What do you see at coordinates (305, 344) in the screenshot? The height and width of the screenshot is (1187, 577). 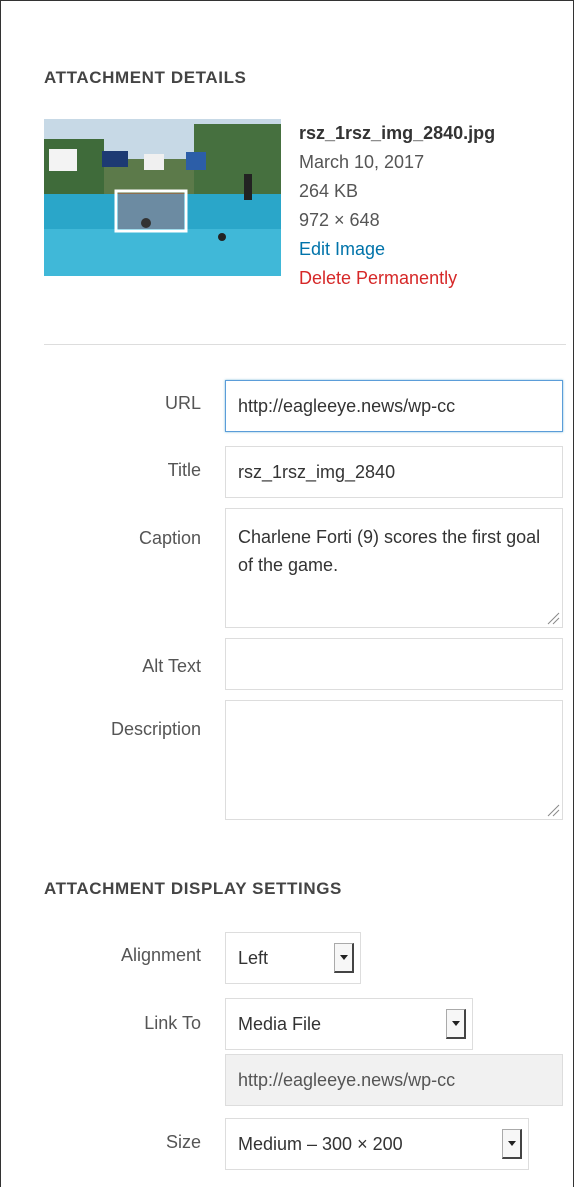 I see `divider` at bounding box center [305, 344].